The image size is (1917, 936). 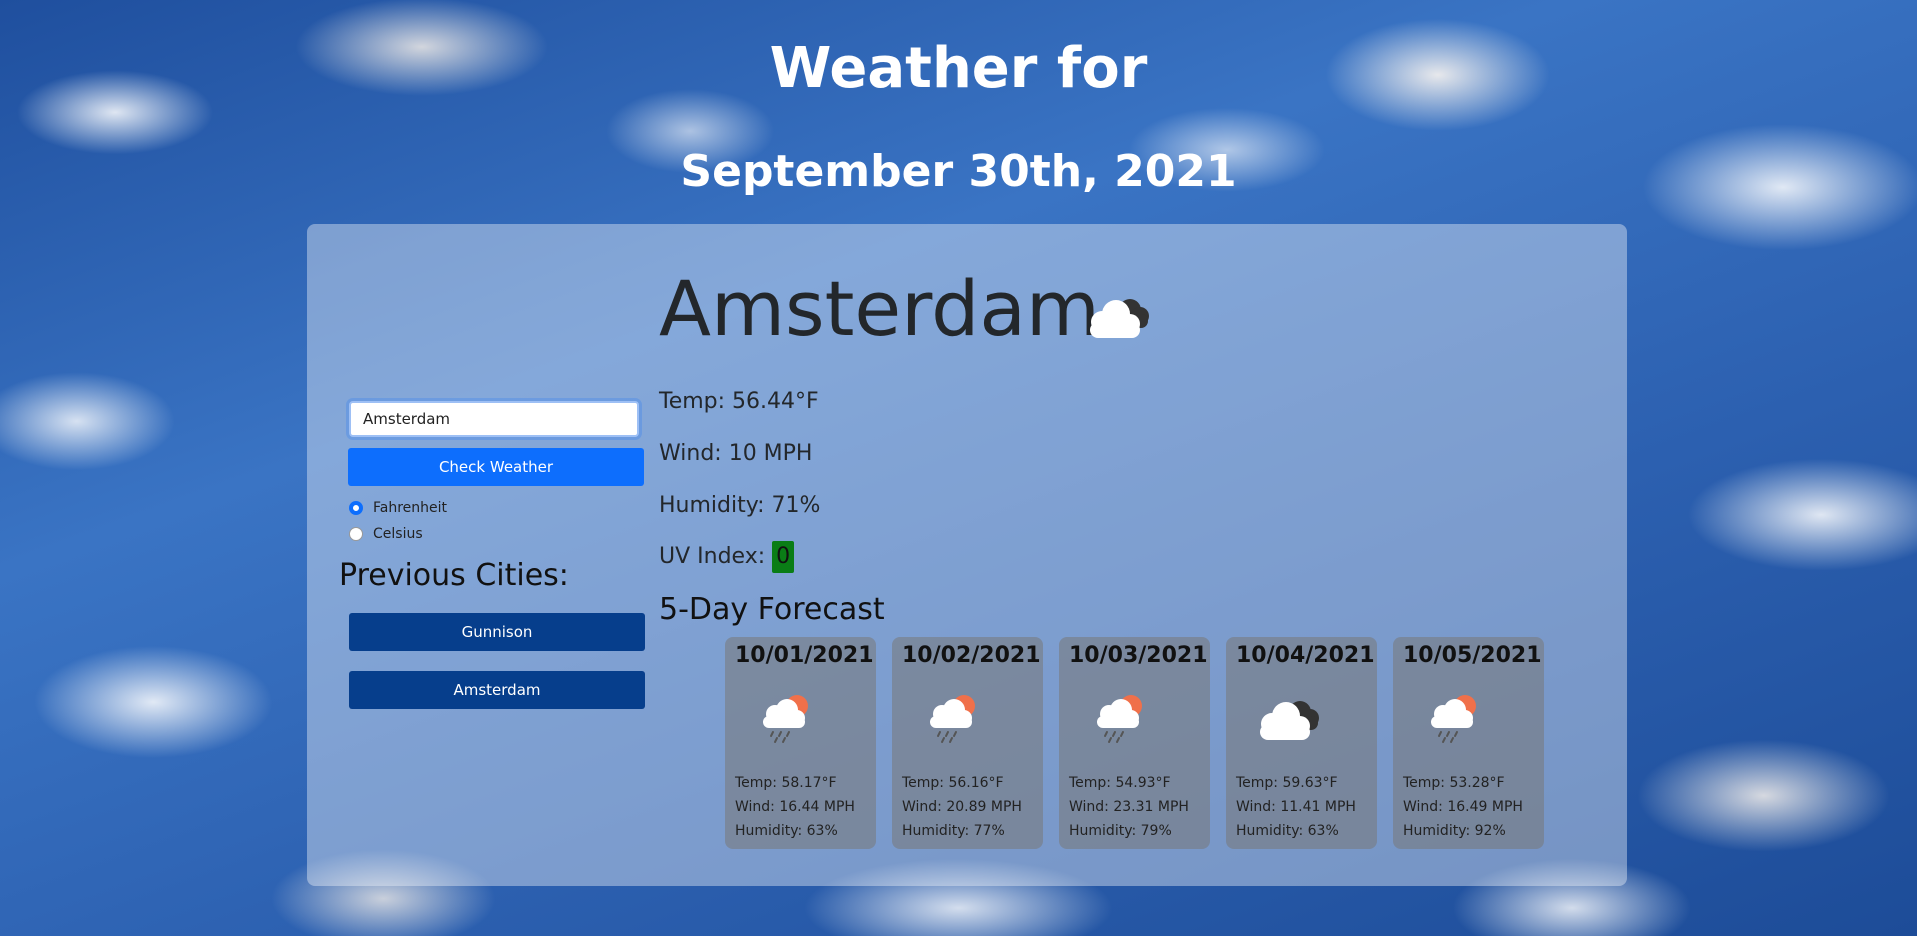 I want to click on unit-option-celsius: Celsius, so click(x=386, y=534).